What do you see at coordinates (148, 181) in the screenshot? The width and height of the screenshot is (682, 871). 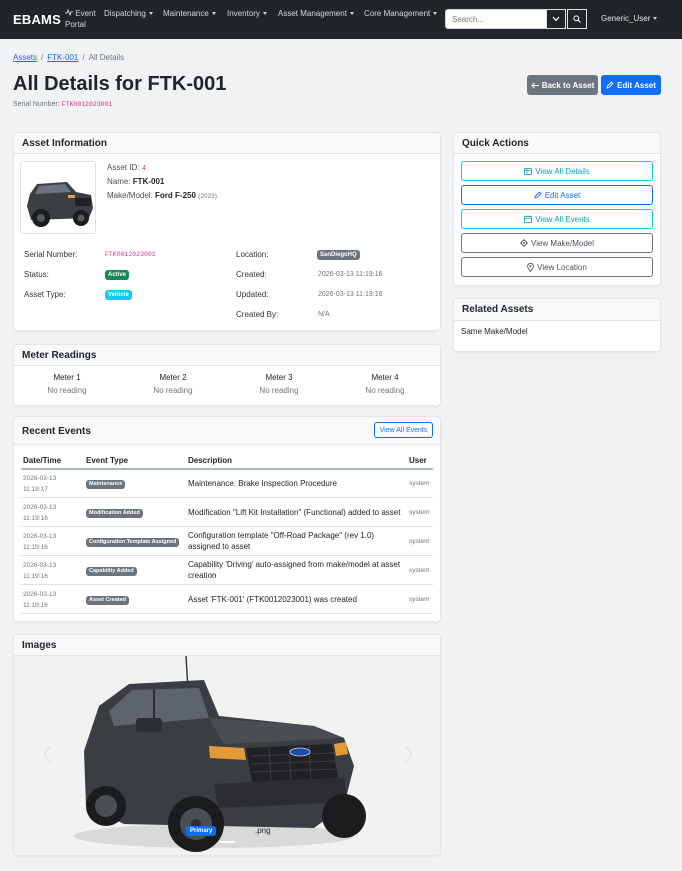 I see `asset-name-value: FTK-001` at bounding box center [148, 181].